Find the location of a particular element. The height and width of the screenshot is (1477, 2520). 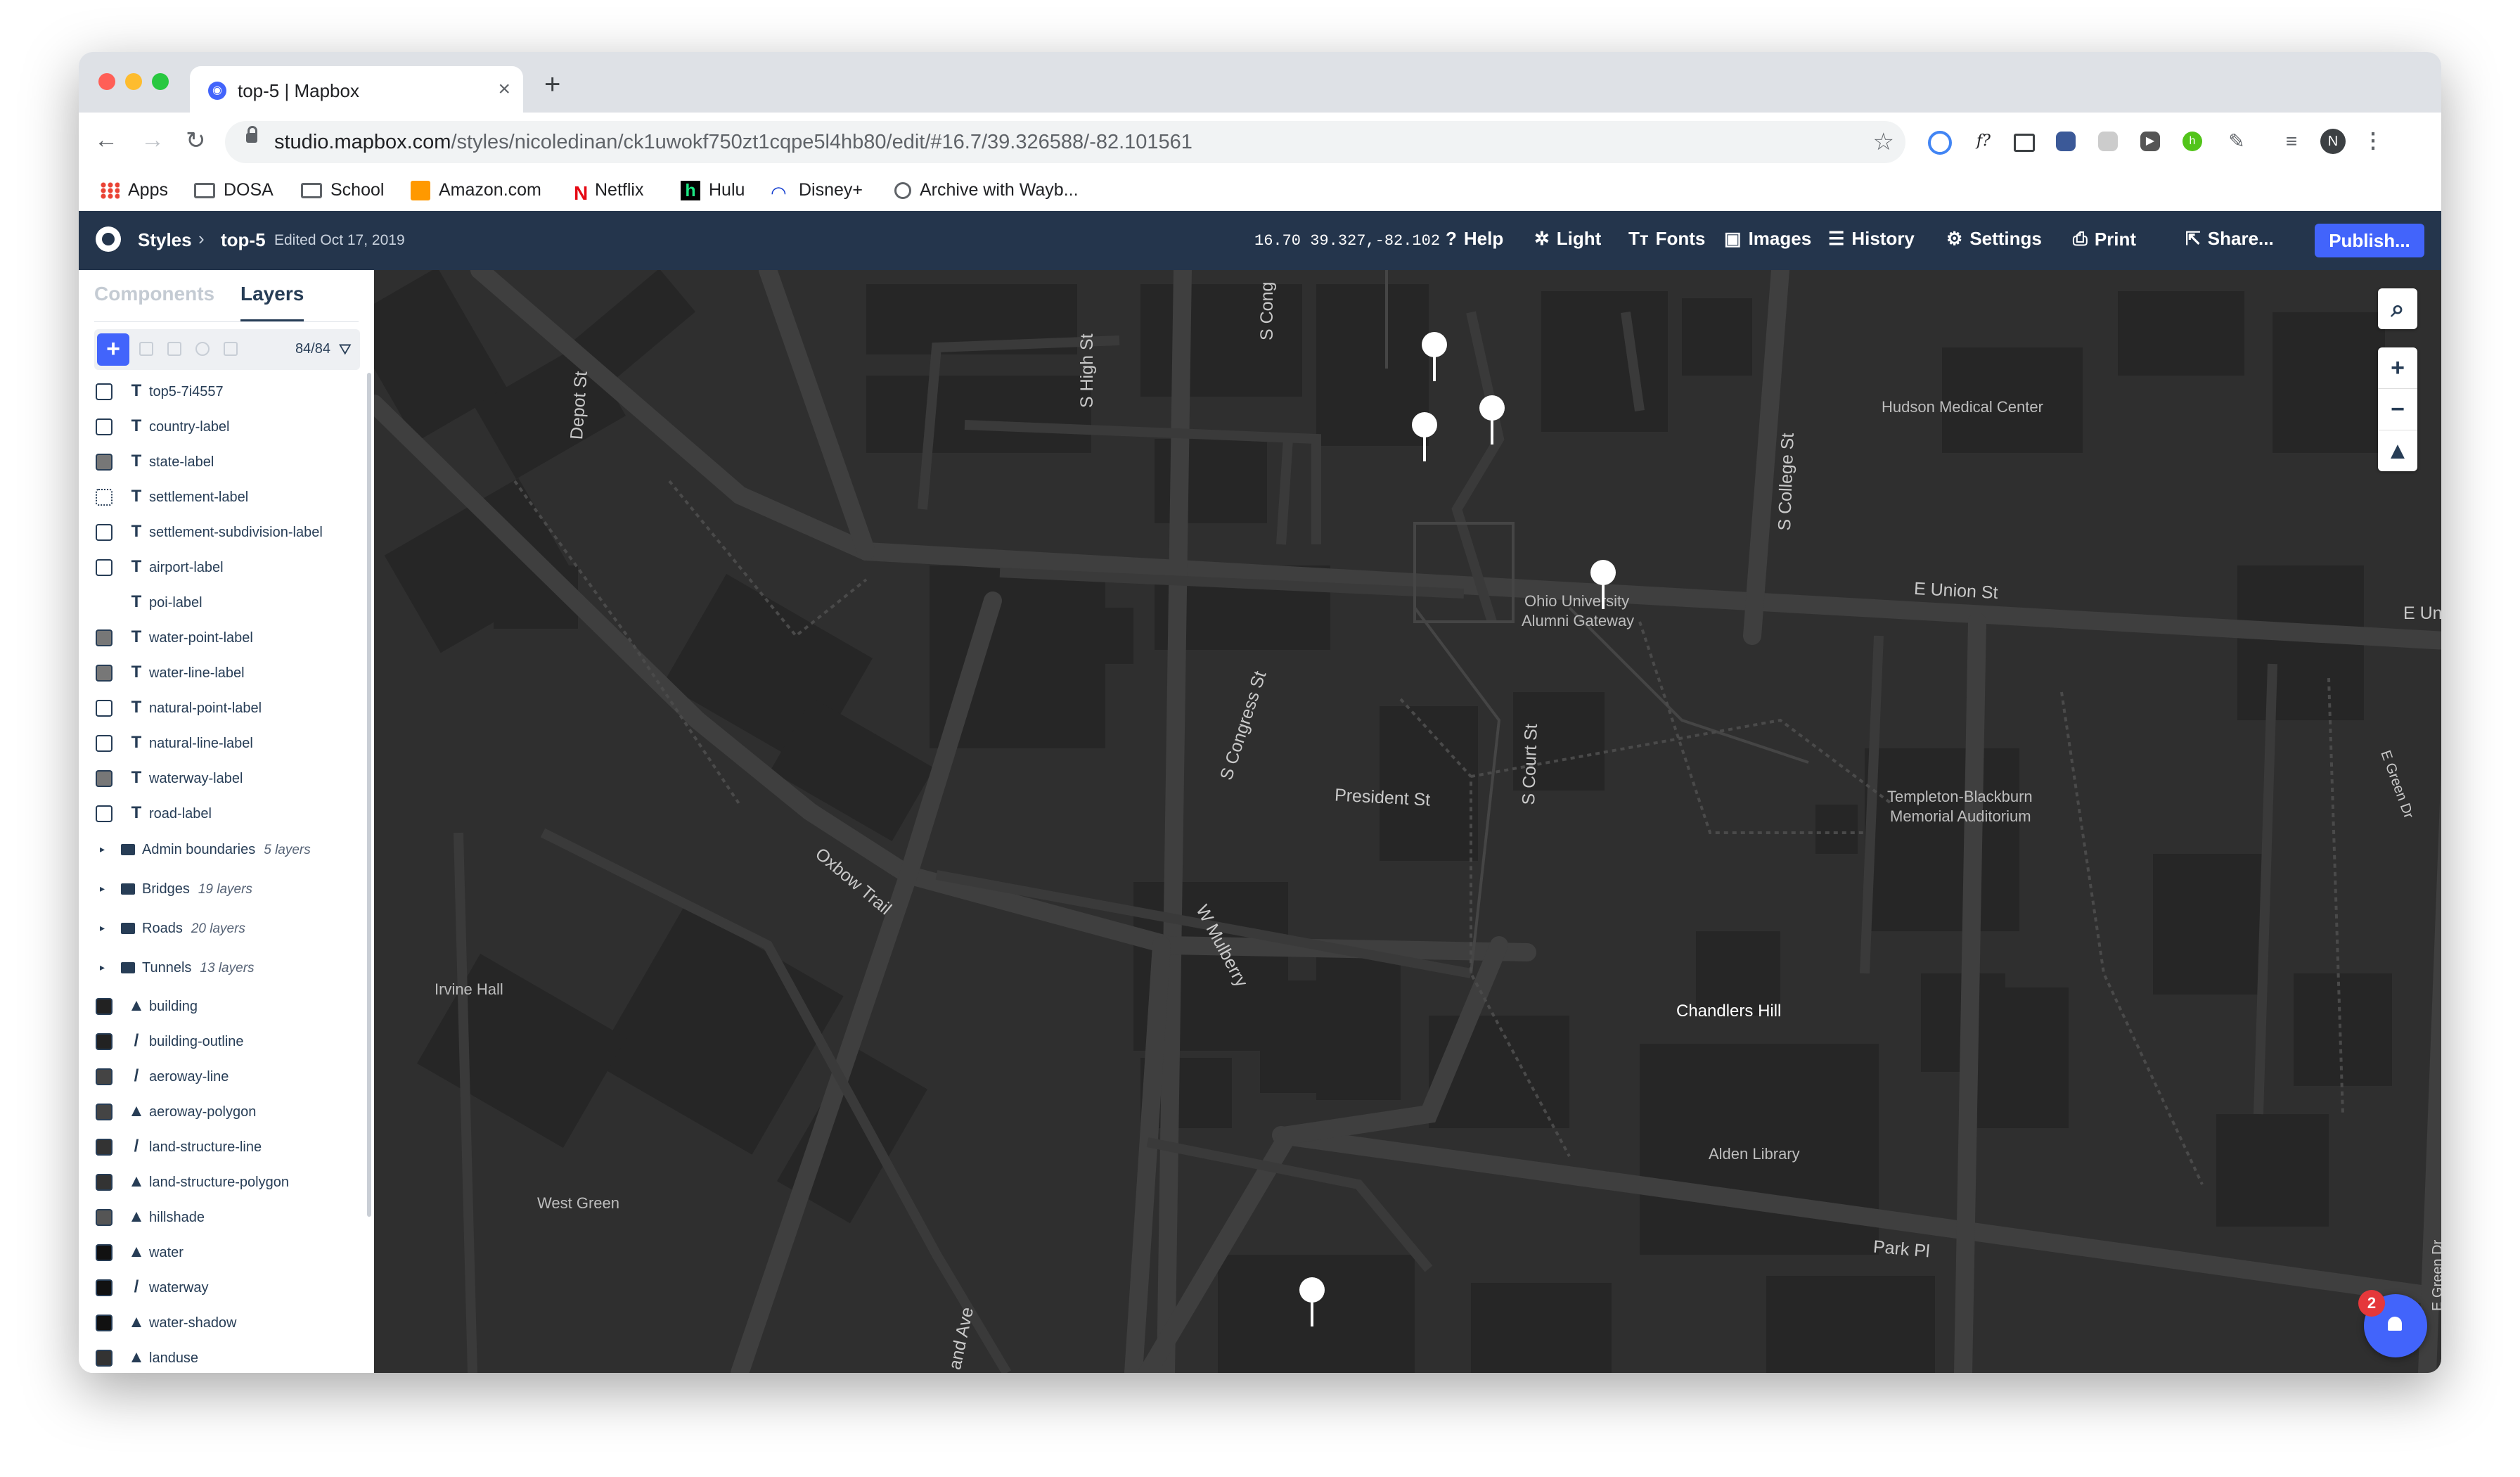

layer-row: Tstate-label is located at coordinates (223, 463).